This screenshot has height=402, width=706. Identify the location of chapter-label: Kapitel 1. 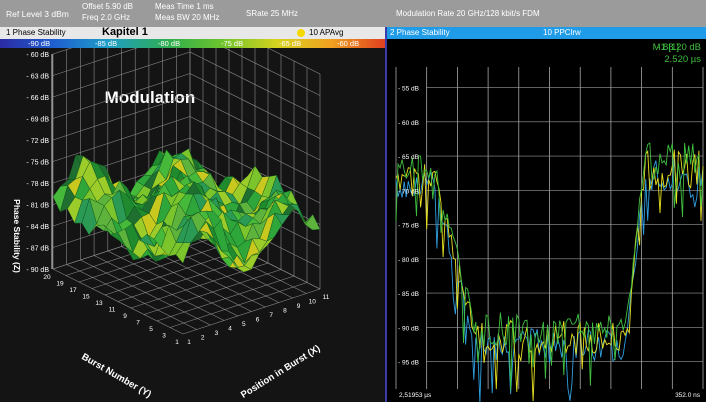
(125, 32).